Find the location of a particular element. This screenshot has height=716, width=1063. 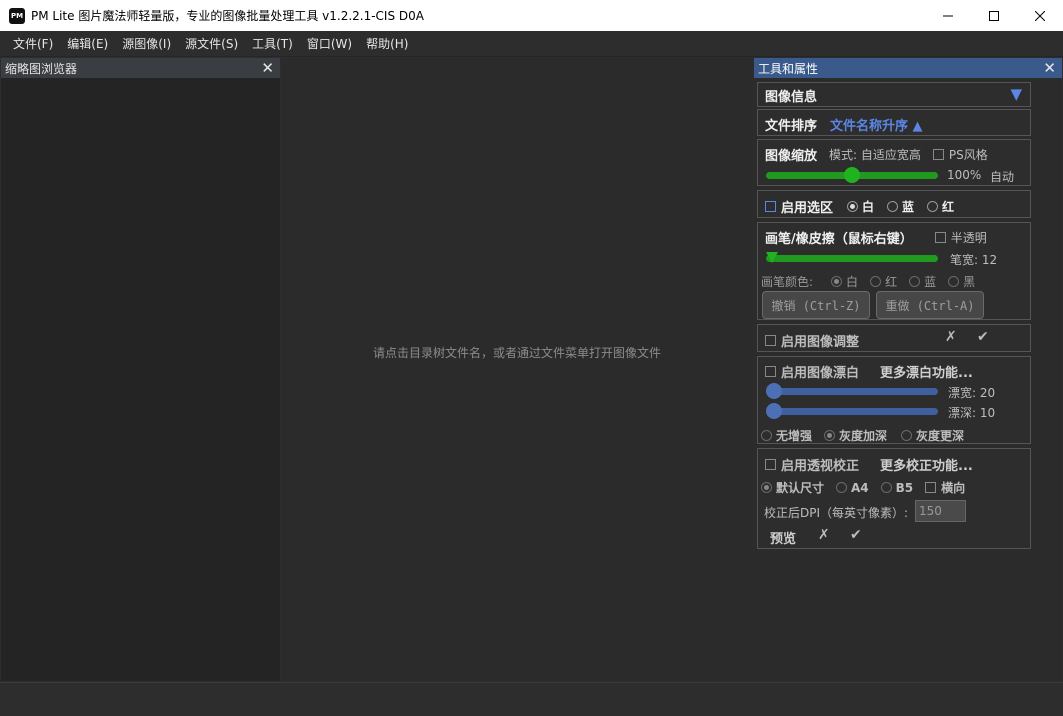

selection-blue-label: 蓝 is located at coordinates (908, 207).